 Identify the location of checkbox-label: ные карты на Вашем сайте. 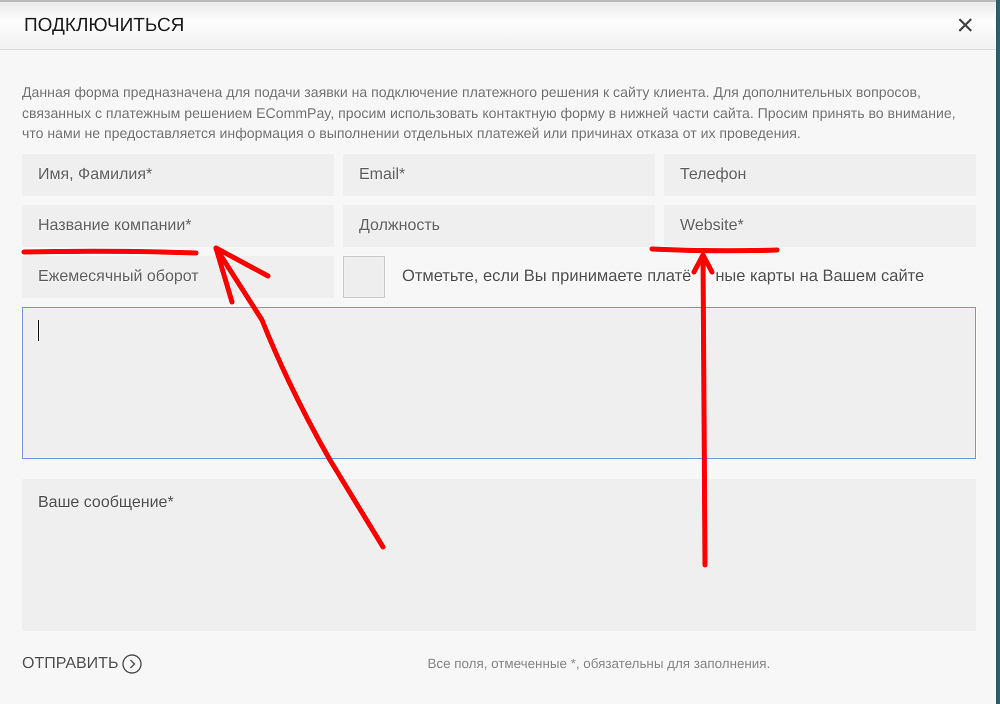
(819, 276).